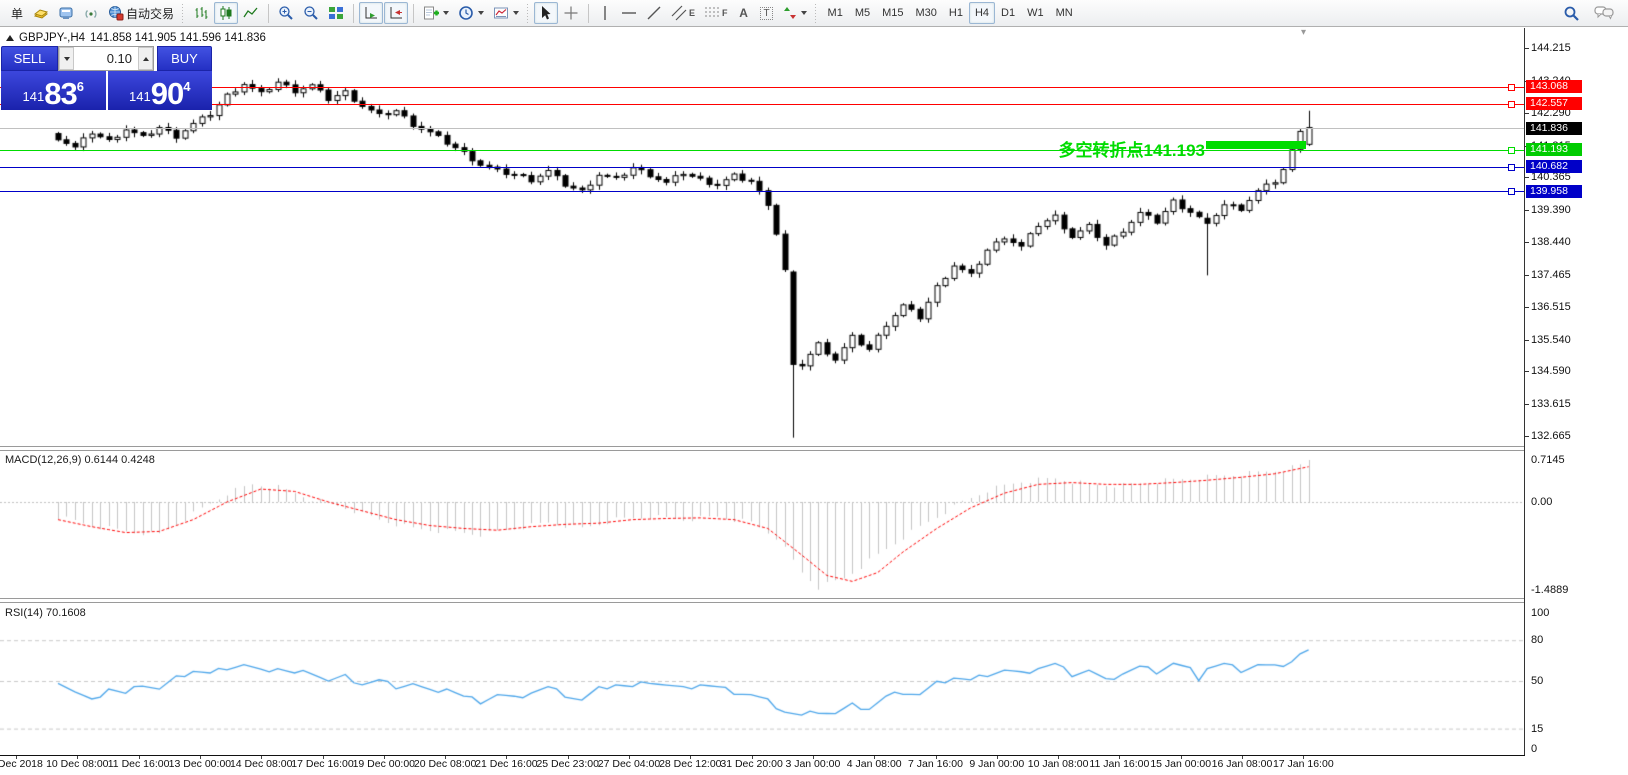 The image size is (1628, 775). What do you see at coordinates (1551, 404) in the screenshot?
I see `price-tick-label: 133.615` at bounding box center [1551, 404].